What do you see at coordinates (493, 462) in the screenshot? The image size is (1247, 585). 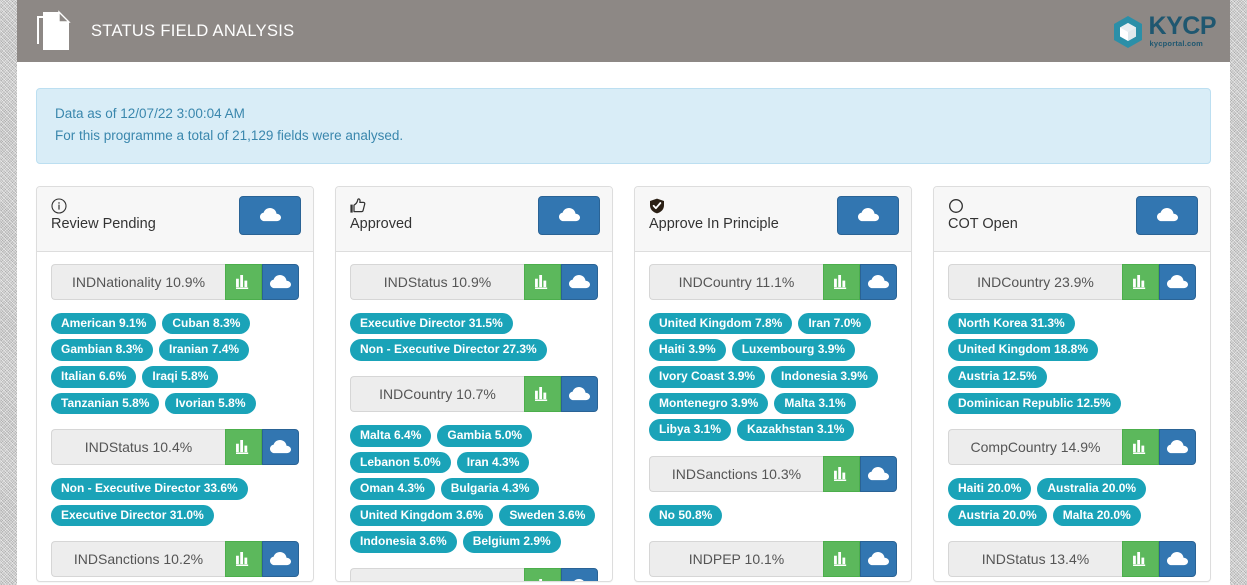 I see `value-tag: Iran 4.3%` at bounding box center [493, 462].